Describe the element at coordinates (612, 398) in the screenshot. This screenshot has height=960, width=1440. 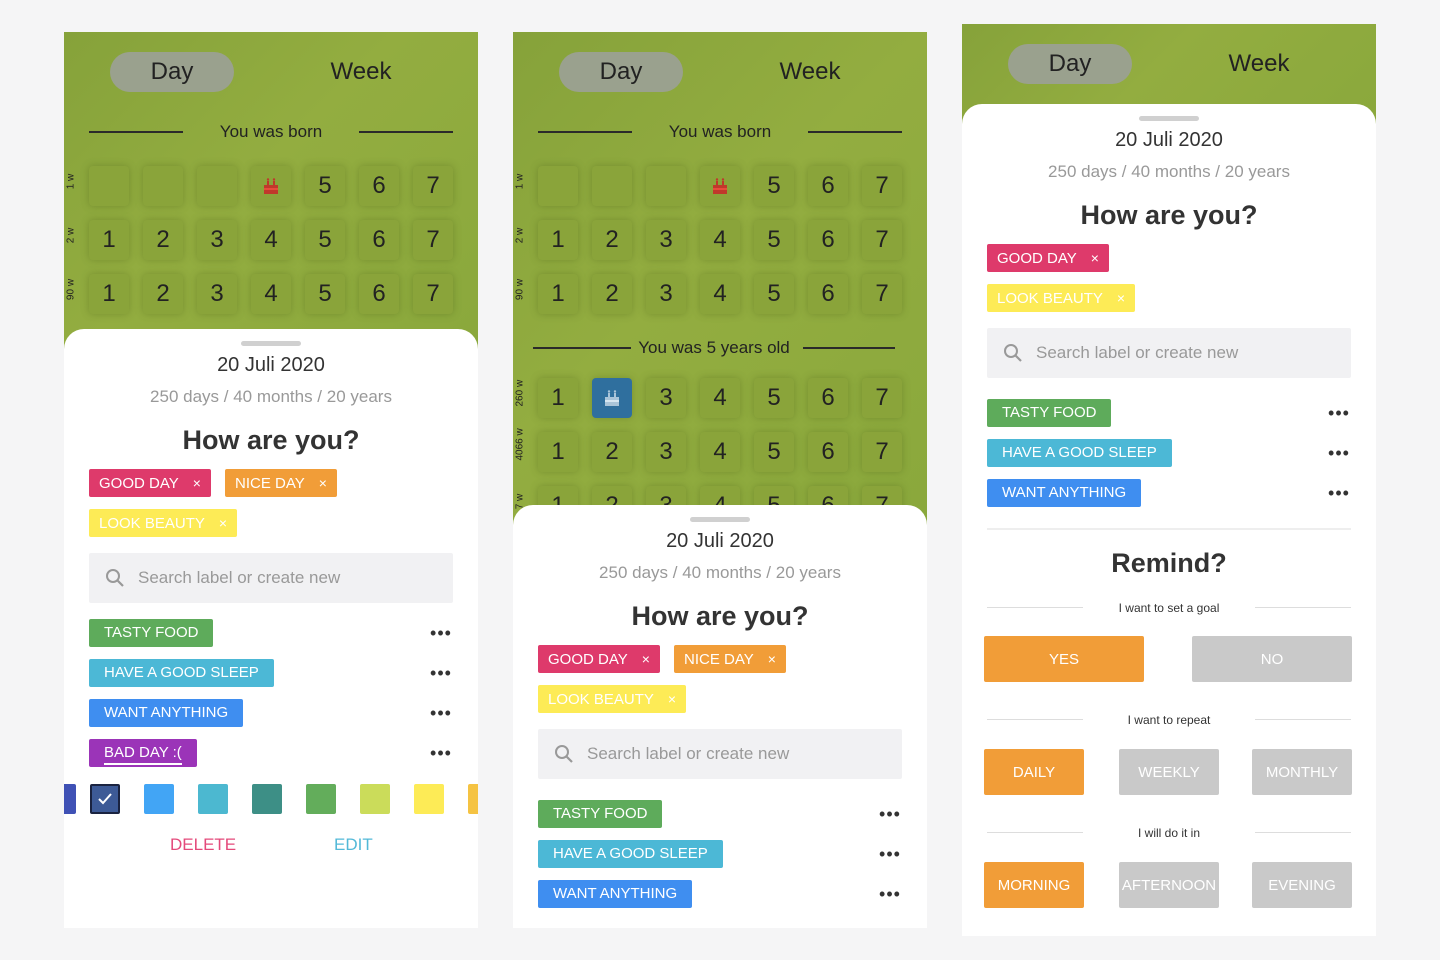
I see `today-cake-cell` at that location.